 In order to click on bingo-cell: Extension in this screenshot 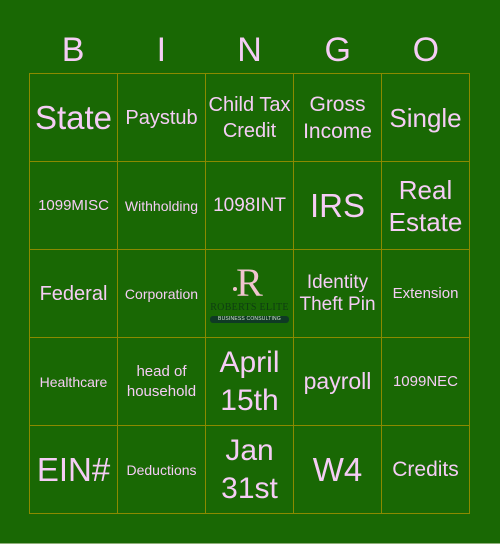, I will do `click(426, 294)`.